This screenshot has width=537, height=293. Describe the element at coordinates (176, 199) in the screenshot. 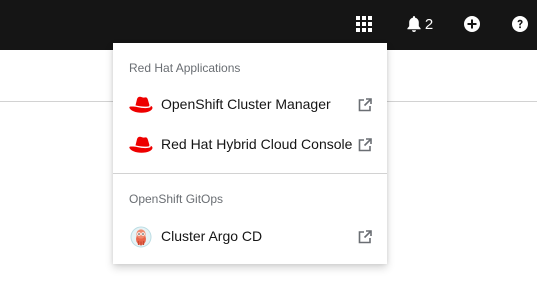

I see `group-title-openshift-gitops: OpenShift GitOps` at that location.